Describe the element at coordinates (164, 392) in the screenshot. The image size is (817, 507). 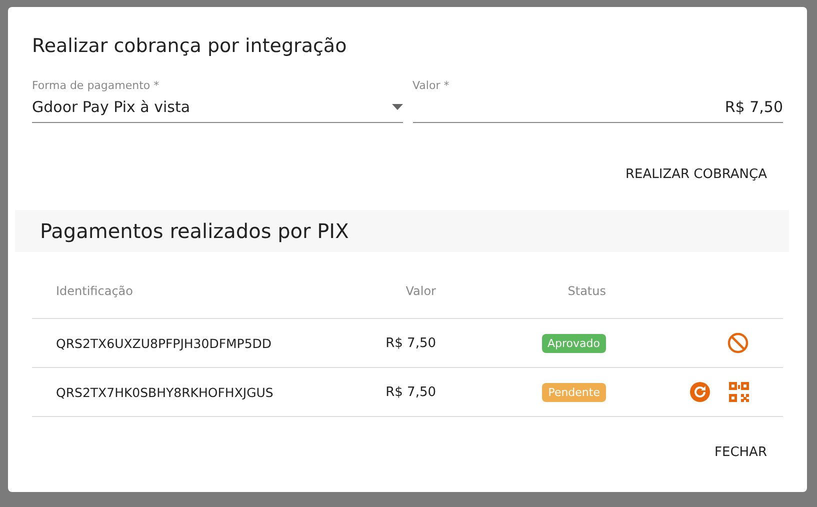
I see `table-cell-text: QRS2TX7HK0SBHY8RKHOFHXJGUS` at that location.